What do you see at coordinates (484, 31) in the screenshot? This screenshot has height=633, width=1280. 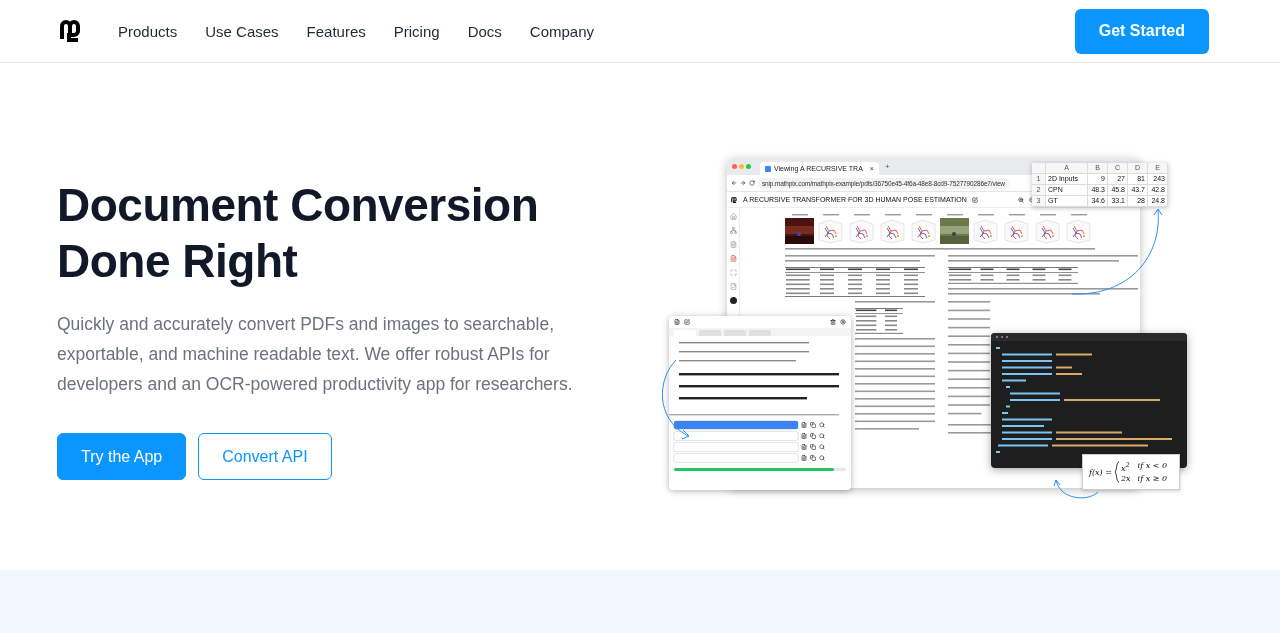 I see `nav-link: Docs` at bounding box center [484, 31].